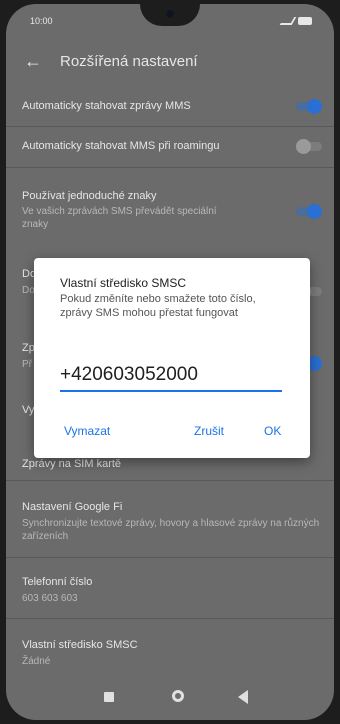 The height and width of the screenshot is (724, 340). What do you see at coordinates (170, 698) in the screenshot?
I see `navigation-bar` at bounding box center [170, 698].